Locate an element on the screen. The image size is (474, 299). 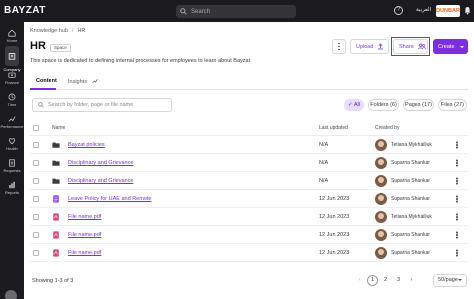
company-switcher: DUNBAR is located at coordinates (448, 11).